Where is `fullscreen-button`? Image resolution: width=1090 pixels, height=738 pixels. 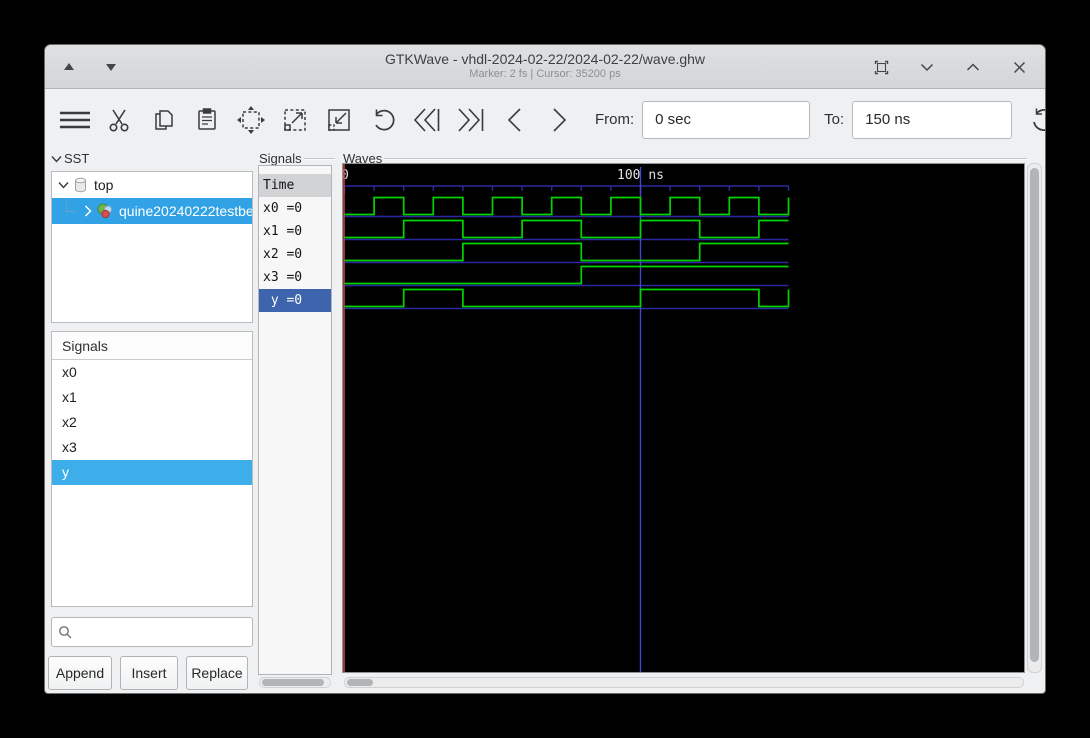 fullscreen-button is located at coordinates (881, 67).